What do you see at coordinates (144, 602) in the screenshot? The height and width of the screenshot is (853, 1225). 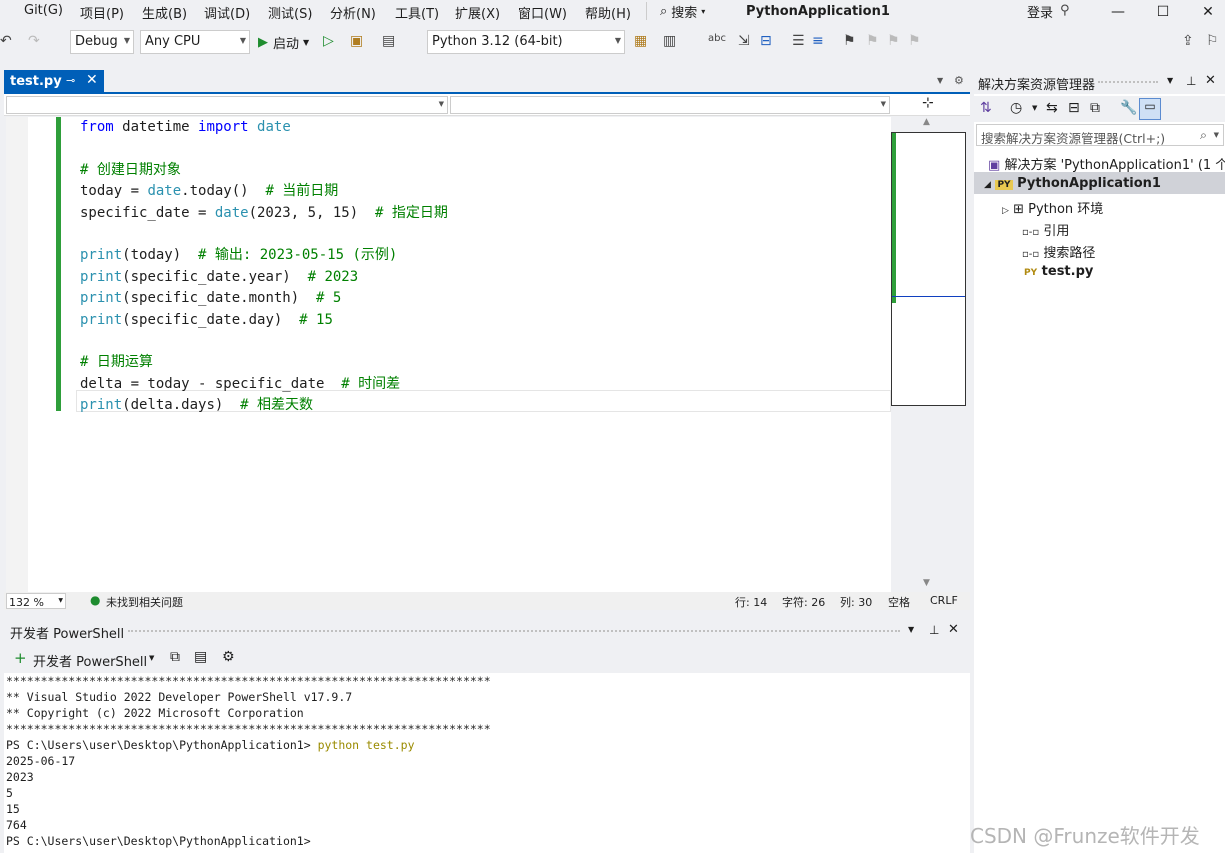 I see `issues-status: 未找到相关问题` at bounding box center [144, 602].